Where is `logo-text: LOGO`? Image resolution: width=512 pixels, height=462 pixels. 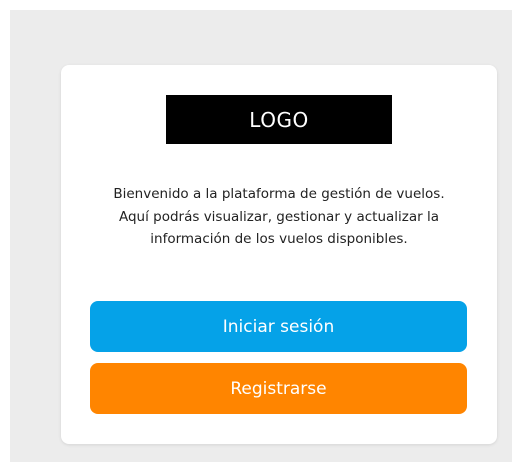 logo-text: LOGO is located at coordinates (279, 119).